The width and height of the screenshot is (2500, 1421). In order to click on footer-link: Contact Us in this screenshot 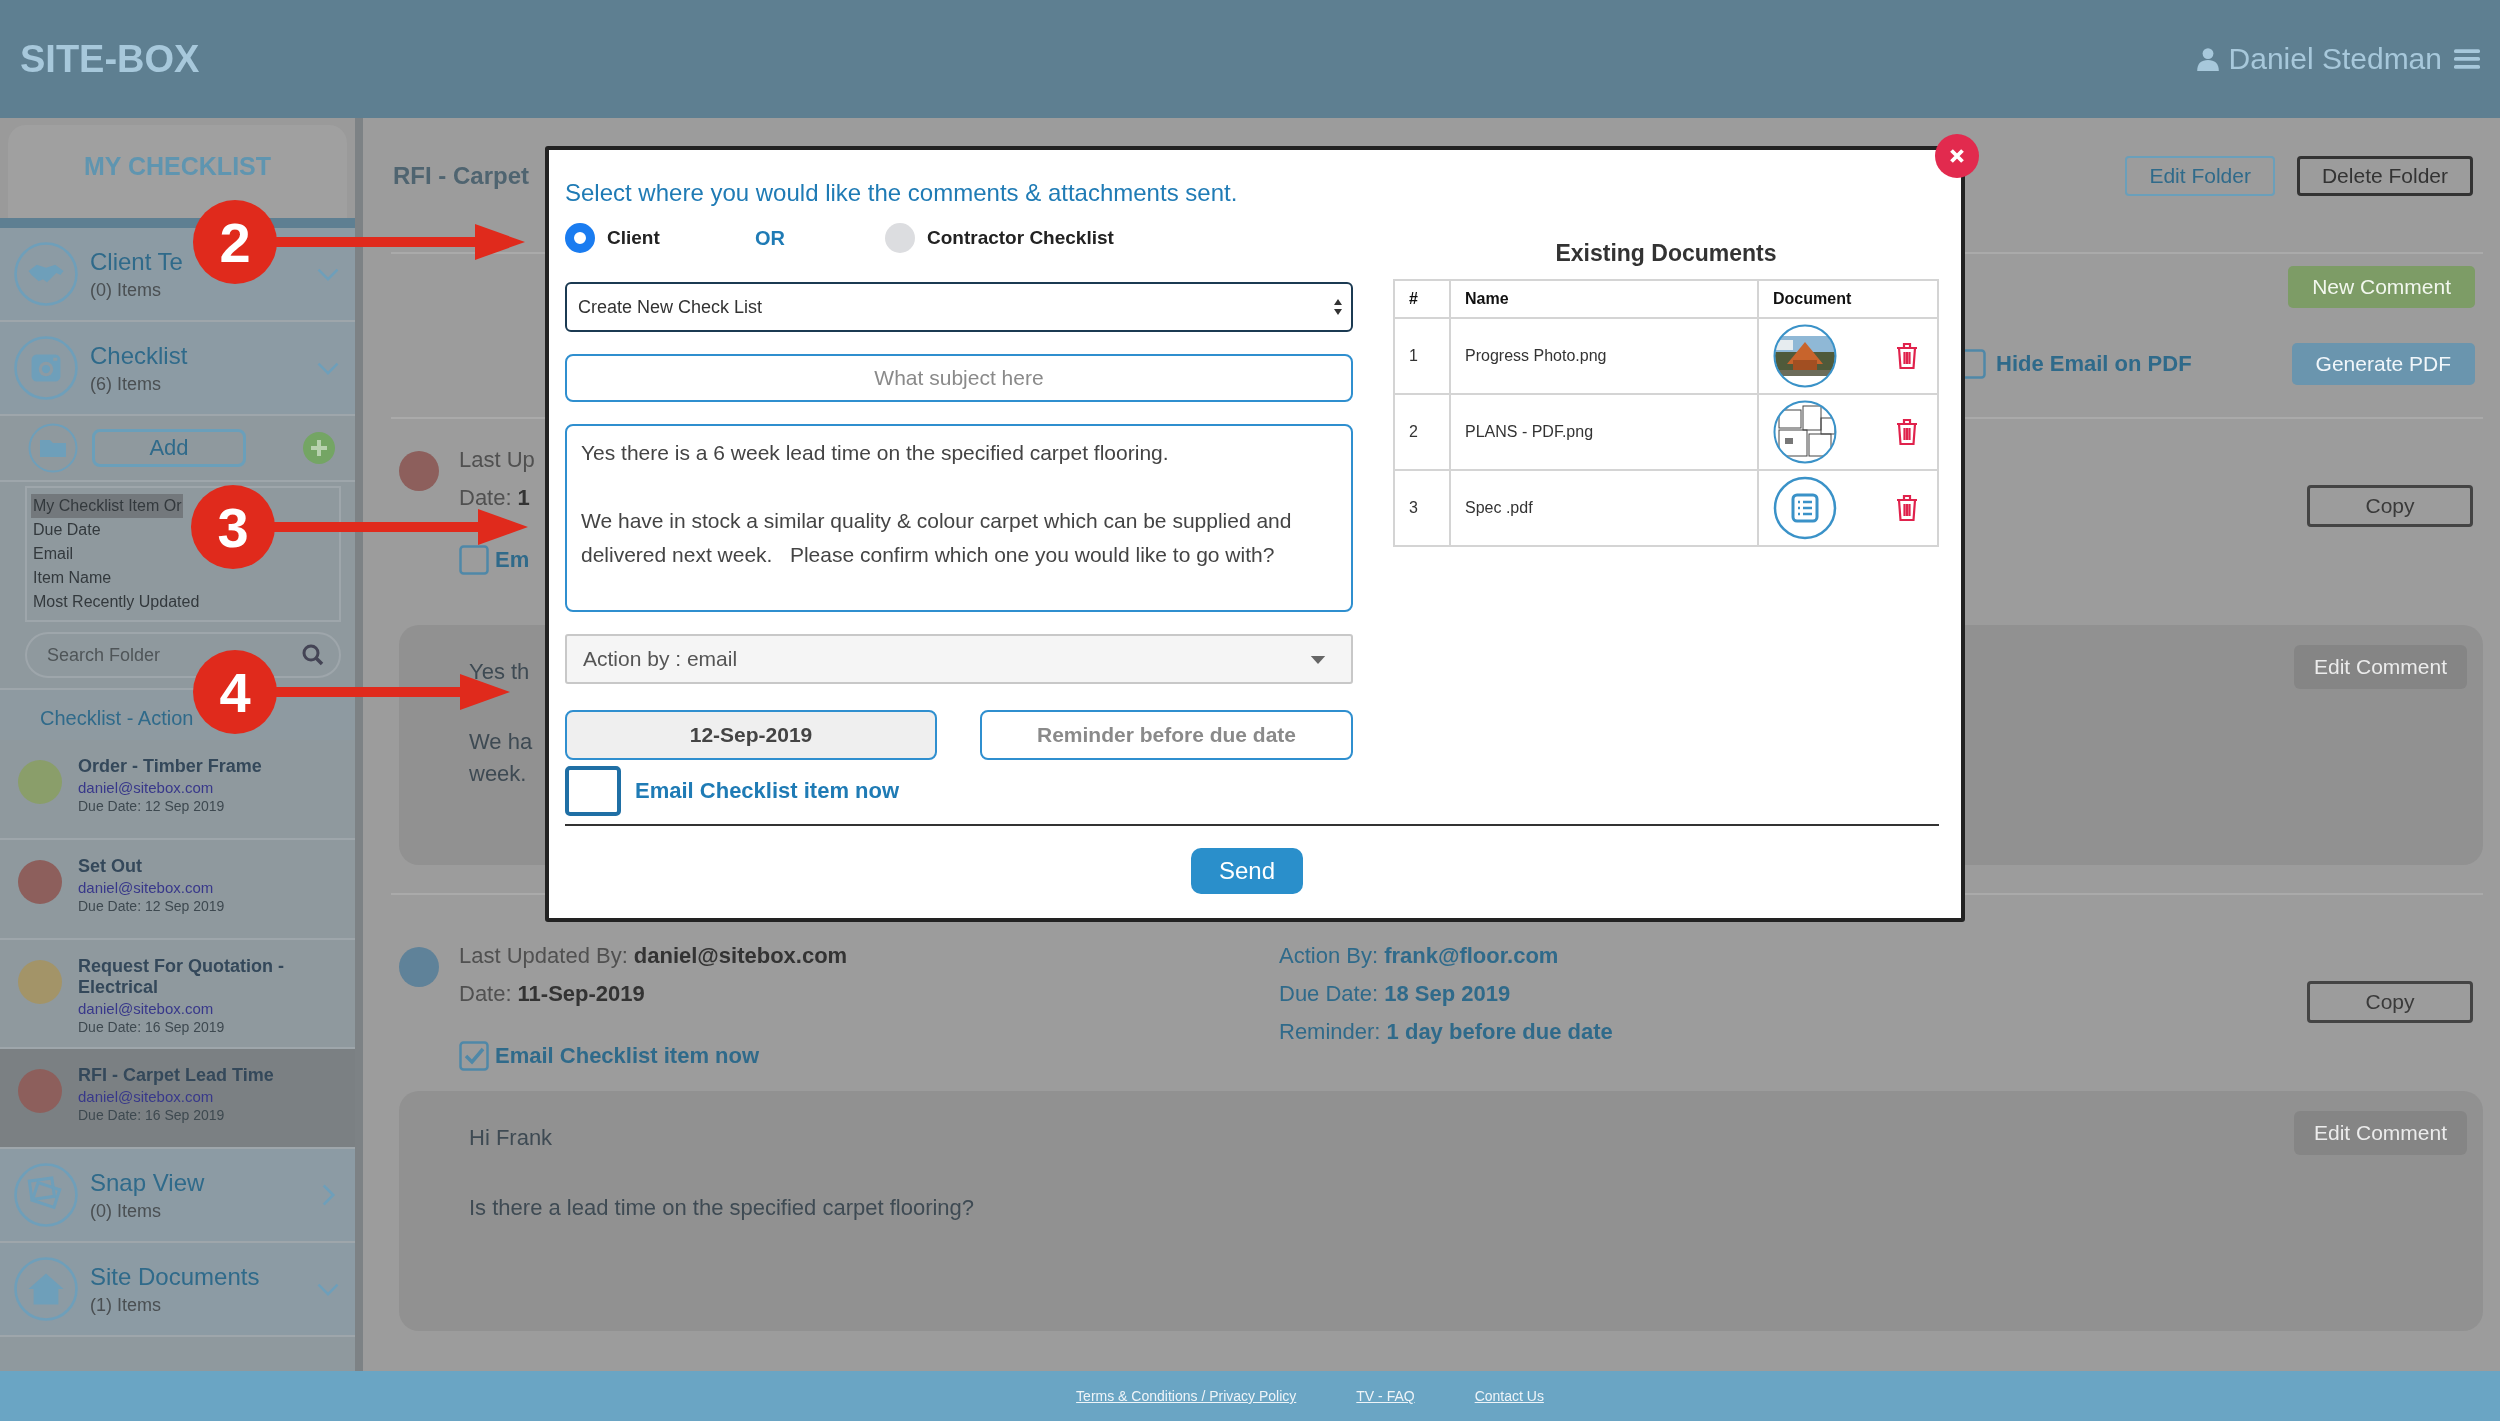, I will do `click(1509, 1396)`.